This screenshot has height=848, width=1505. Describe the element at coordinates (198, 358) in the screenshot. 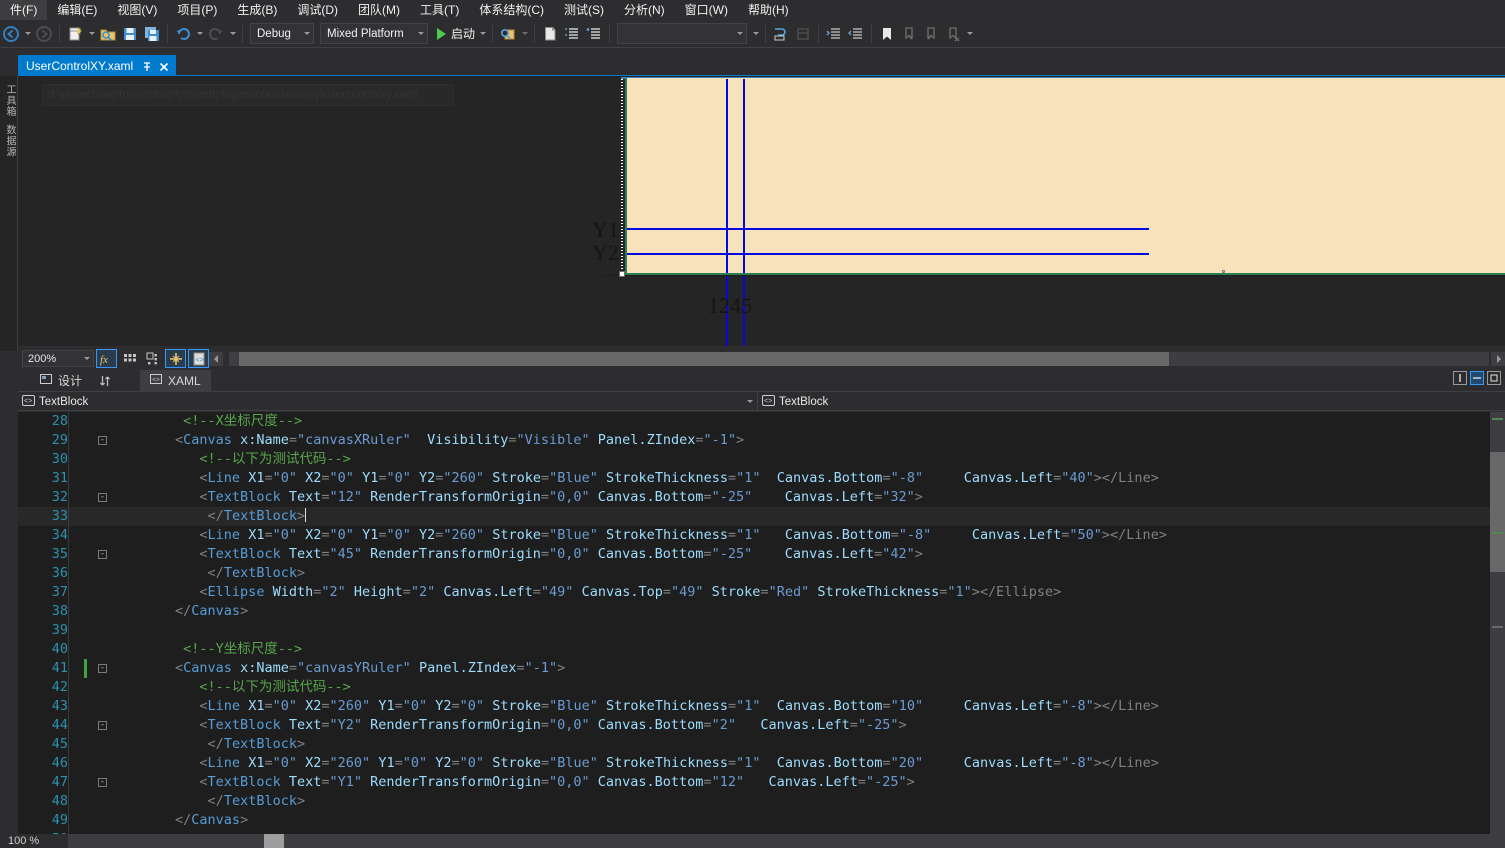

I see `disable-project-code-button: <>` at that location.